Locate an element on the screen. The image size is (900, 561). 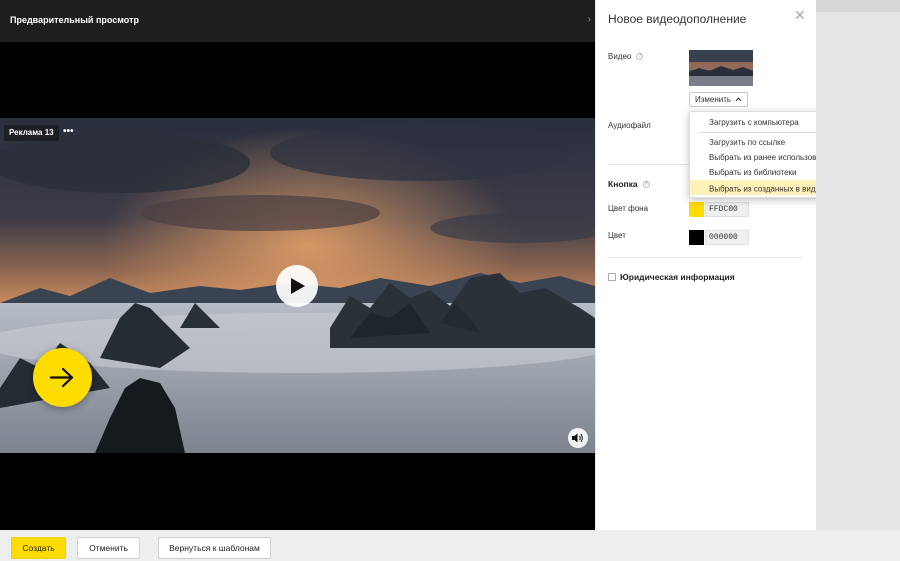
sound-button is located at coordinates (578, 438).